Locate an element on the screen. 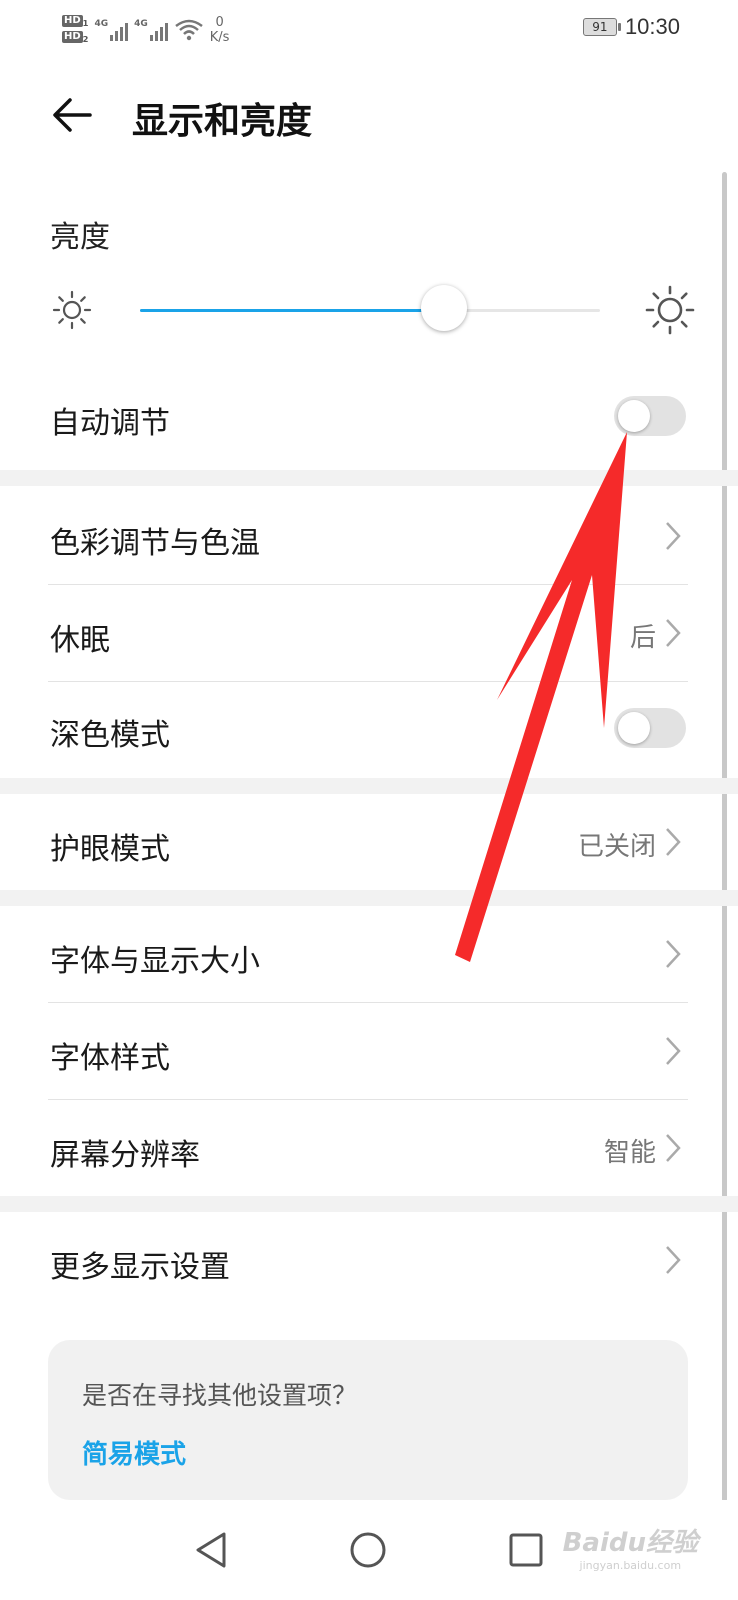 The height and width of the screenshot is (1600, 738). status-bar: HD 1 HD 2 4G 4G 0 K/s 91 10:30 is located at coordinates (369, 30).